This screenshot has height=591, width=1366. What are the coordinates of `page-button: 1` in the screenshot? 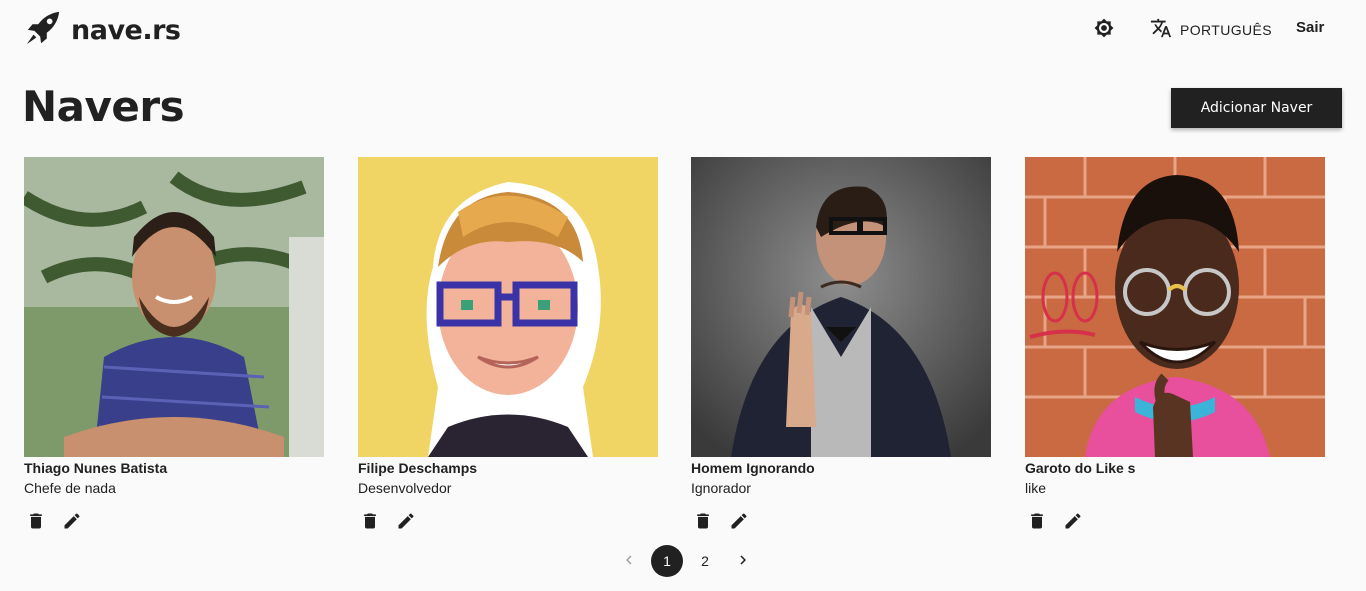 It's located at (667, 561).